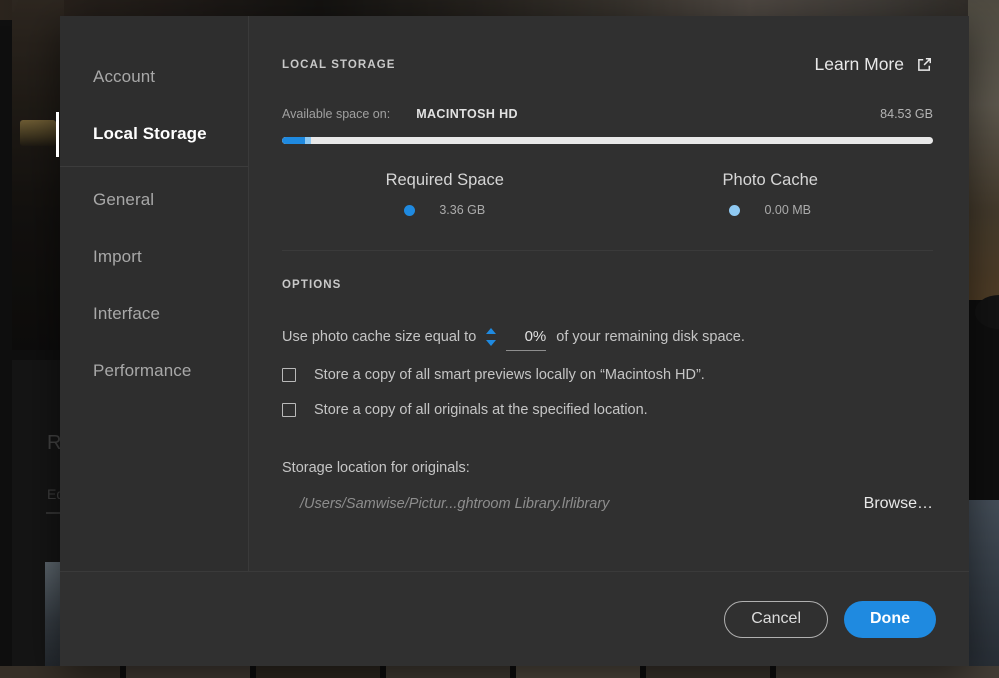  I want to click on photo-cache-percent-value: 0%, so click(535, 336).